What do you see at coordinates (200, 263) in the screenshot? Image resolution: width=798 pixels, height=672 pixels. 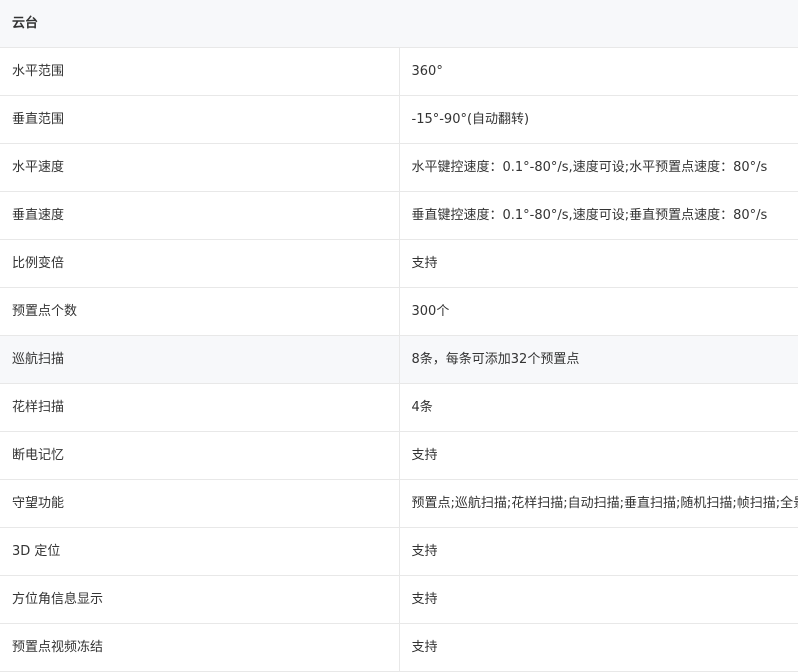 I see `spec-label: 比例变倍` at bounding box center [200, 263].